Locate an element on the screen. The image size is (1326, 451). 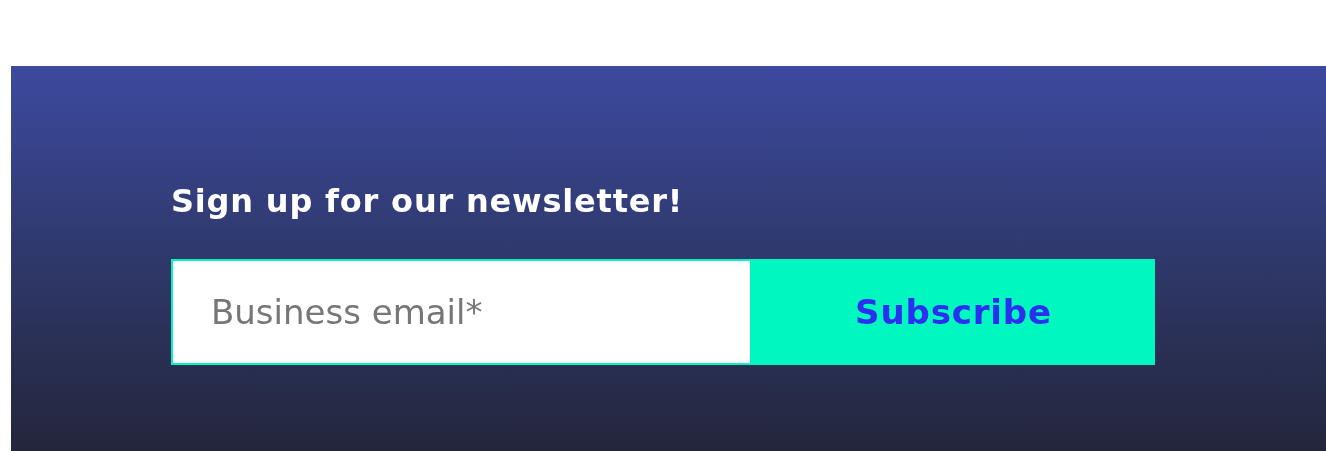
newsletter-heading: Sign up for our newsletter! is located at coordinates (428, 201).